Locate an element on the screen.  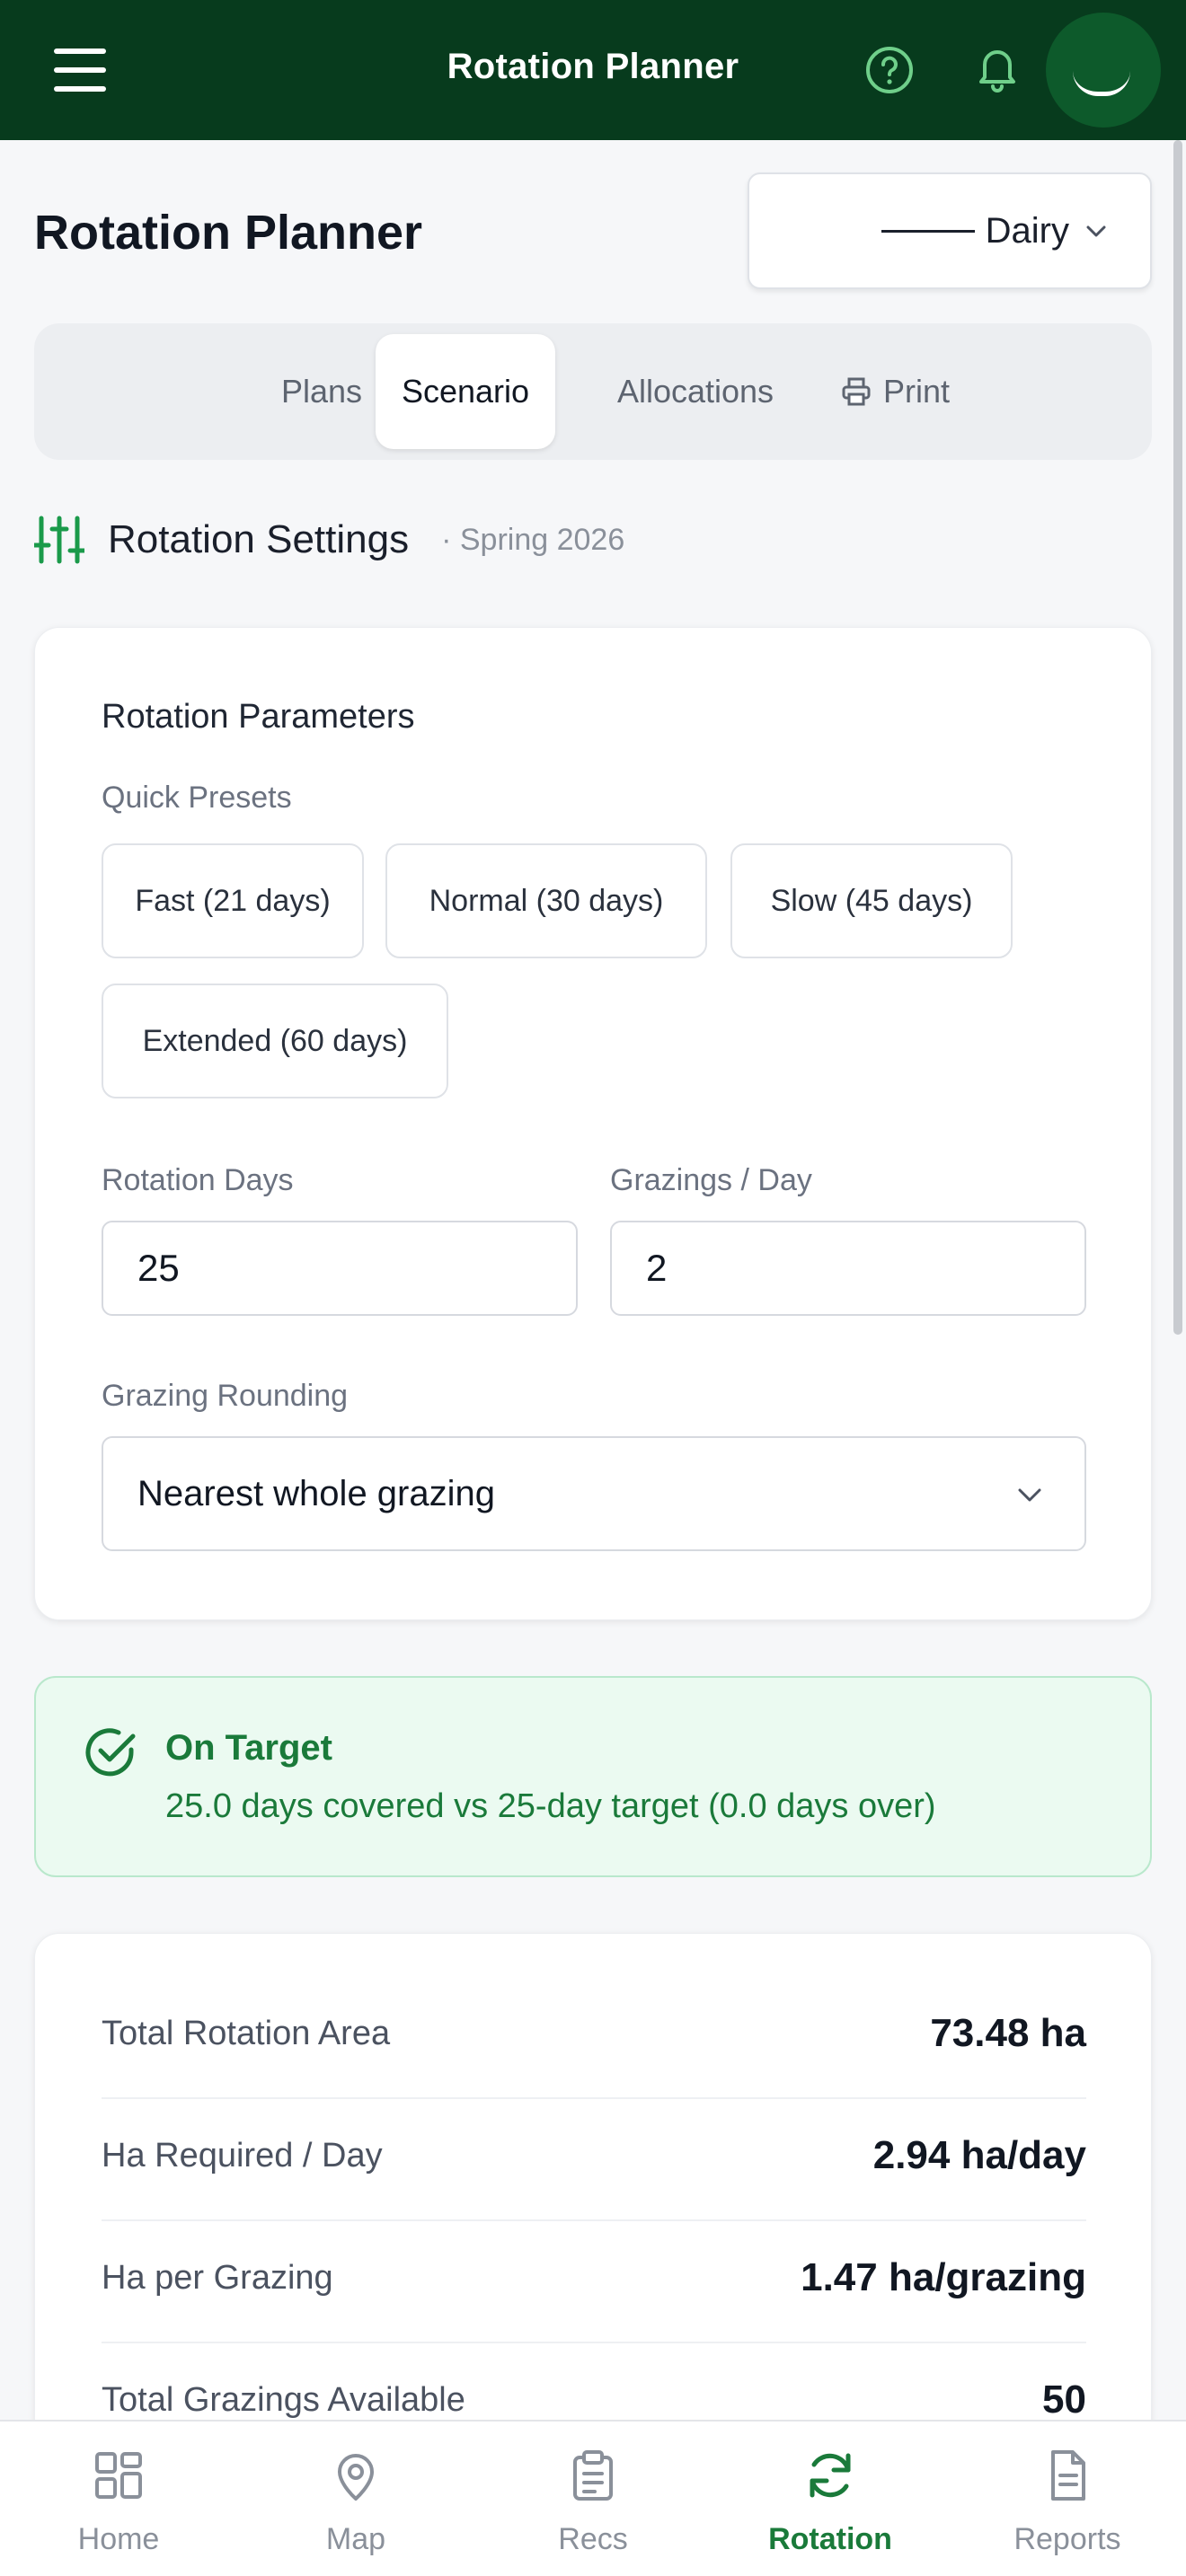
page-title: Rotation Planner is located at coordinates (228, 233).